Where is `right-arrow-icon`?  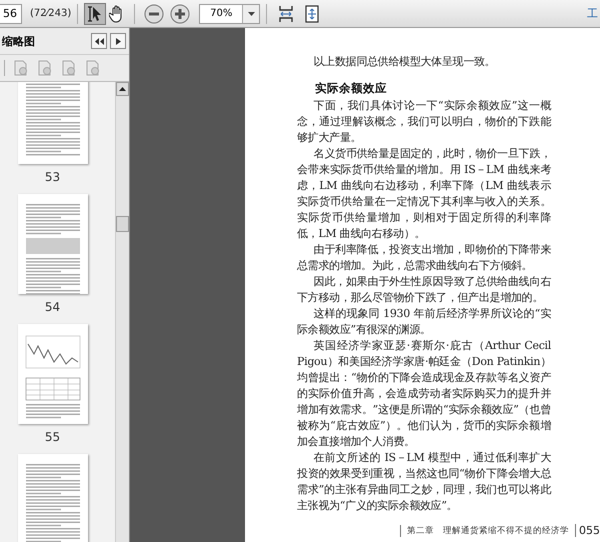 right-arrow-icon is located at coordinates (118, 41).